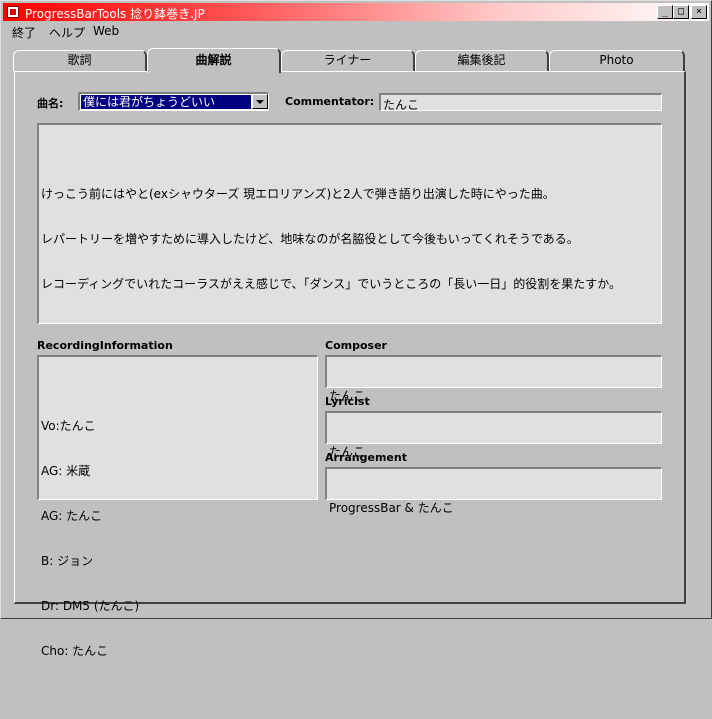 The height and width of the screenshot is (719, 712). I want to click on chevron-down-icon, so click(260, 101).